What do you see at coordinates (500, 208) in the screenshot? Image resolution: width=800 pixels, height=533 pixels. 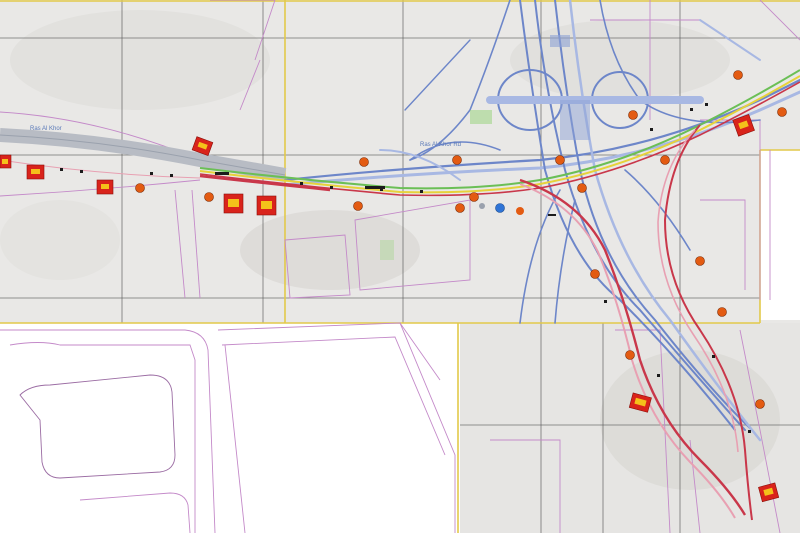 I see `info-point-icon` at bounding box center [500, 208].